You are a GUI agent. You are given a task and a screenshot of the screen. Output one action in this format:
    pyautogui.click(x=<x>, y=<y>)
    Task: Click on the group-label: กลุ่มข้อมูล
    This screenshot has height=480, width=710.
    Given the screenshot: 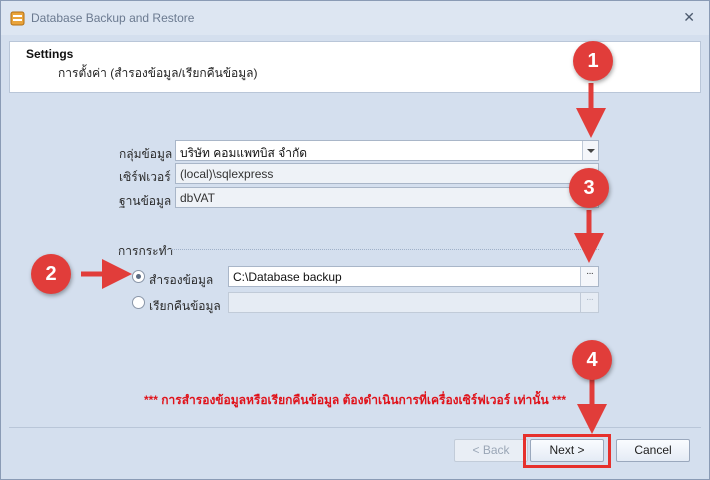 What is the action you would take?
    pyautogui.click(x=146, y=154)
    